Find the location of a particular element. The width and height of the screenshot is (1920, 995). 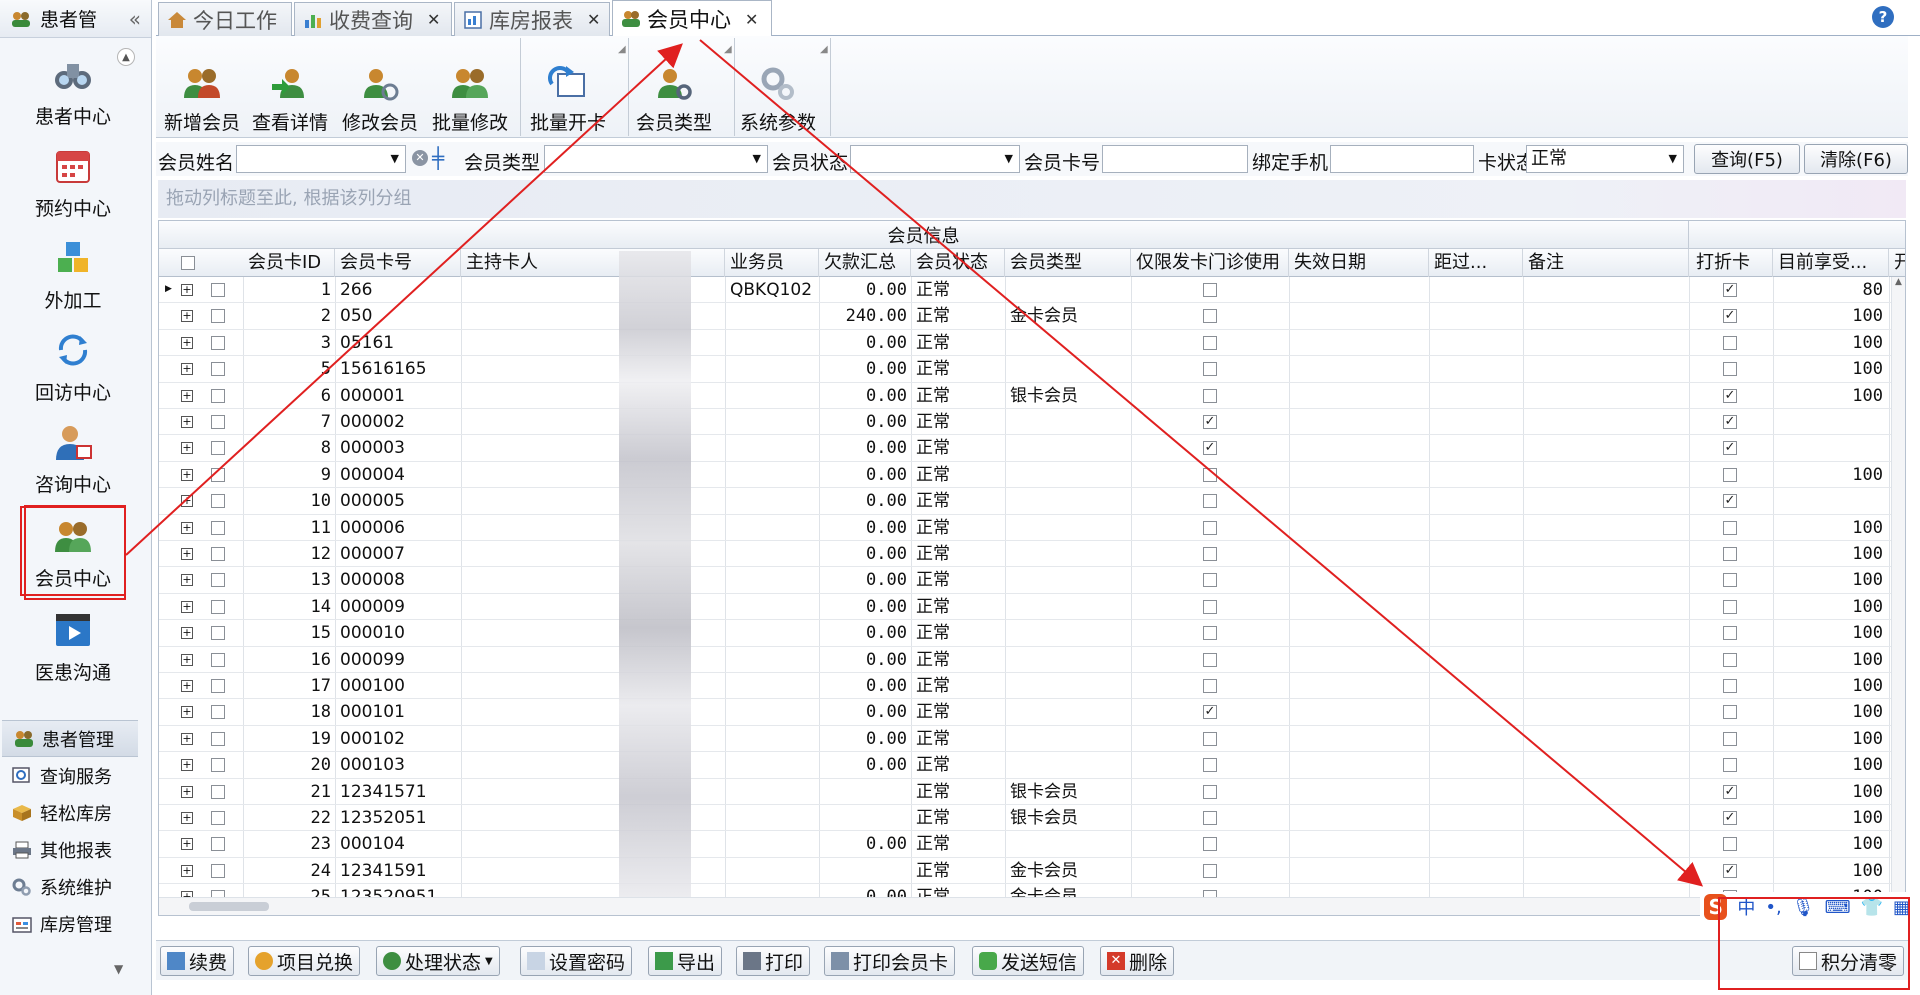

ribbon-expand-icon: ◢ is located at coordinates (824, 49).